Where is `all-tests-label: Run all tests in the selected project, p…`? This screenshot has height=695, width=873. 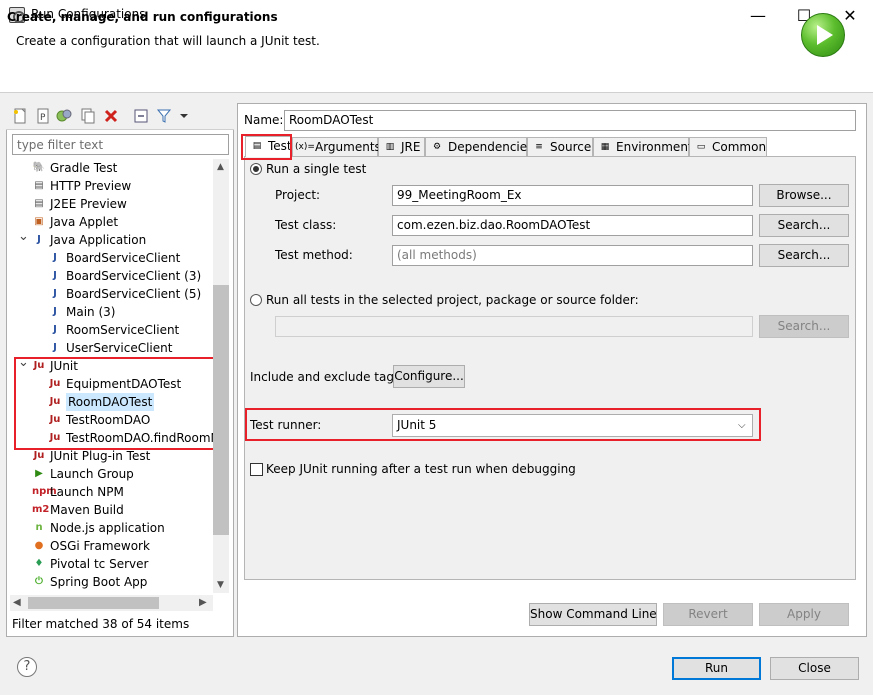
all-tests-label: Run all tests in the selected project, p… is located at coordinates (452, 300).